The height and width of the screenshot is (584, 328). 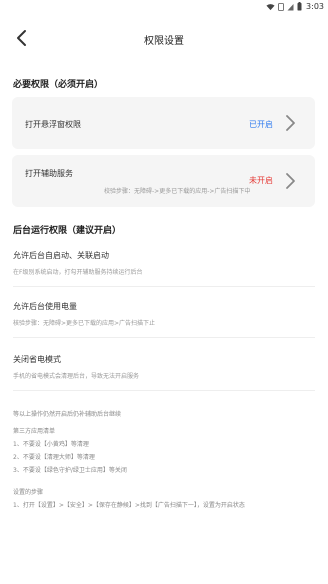 I want to click on required-section-title: 必要权限（必须开启）, so click(x=58, y=85).